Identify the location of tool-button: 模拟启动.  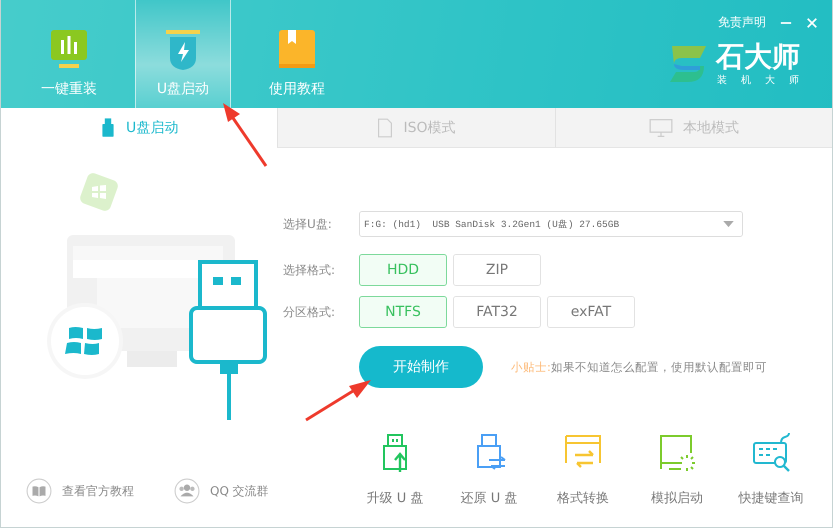
(677, 470).